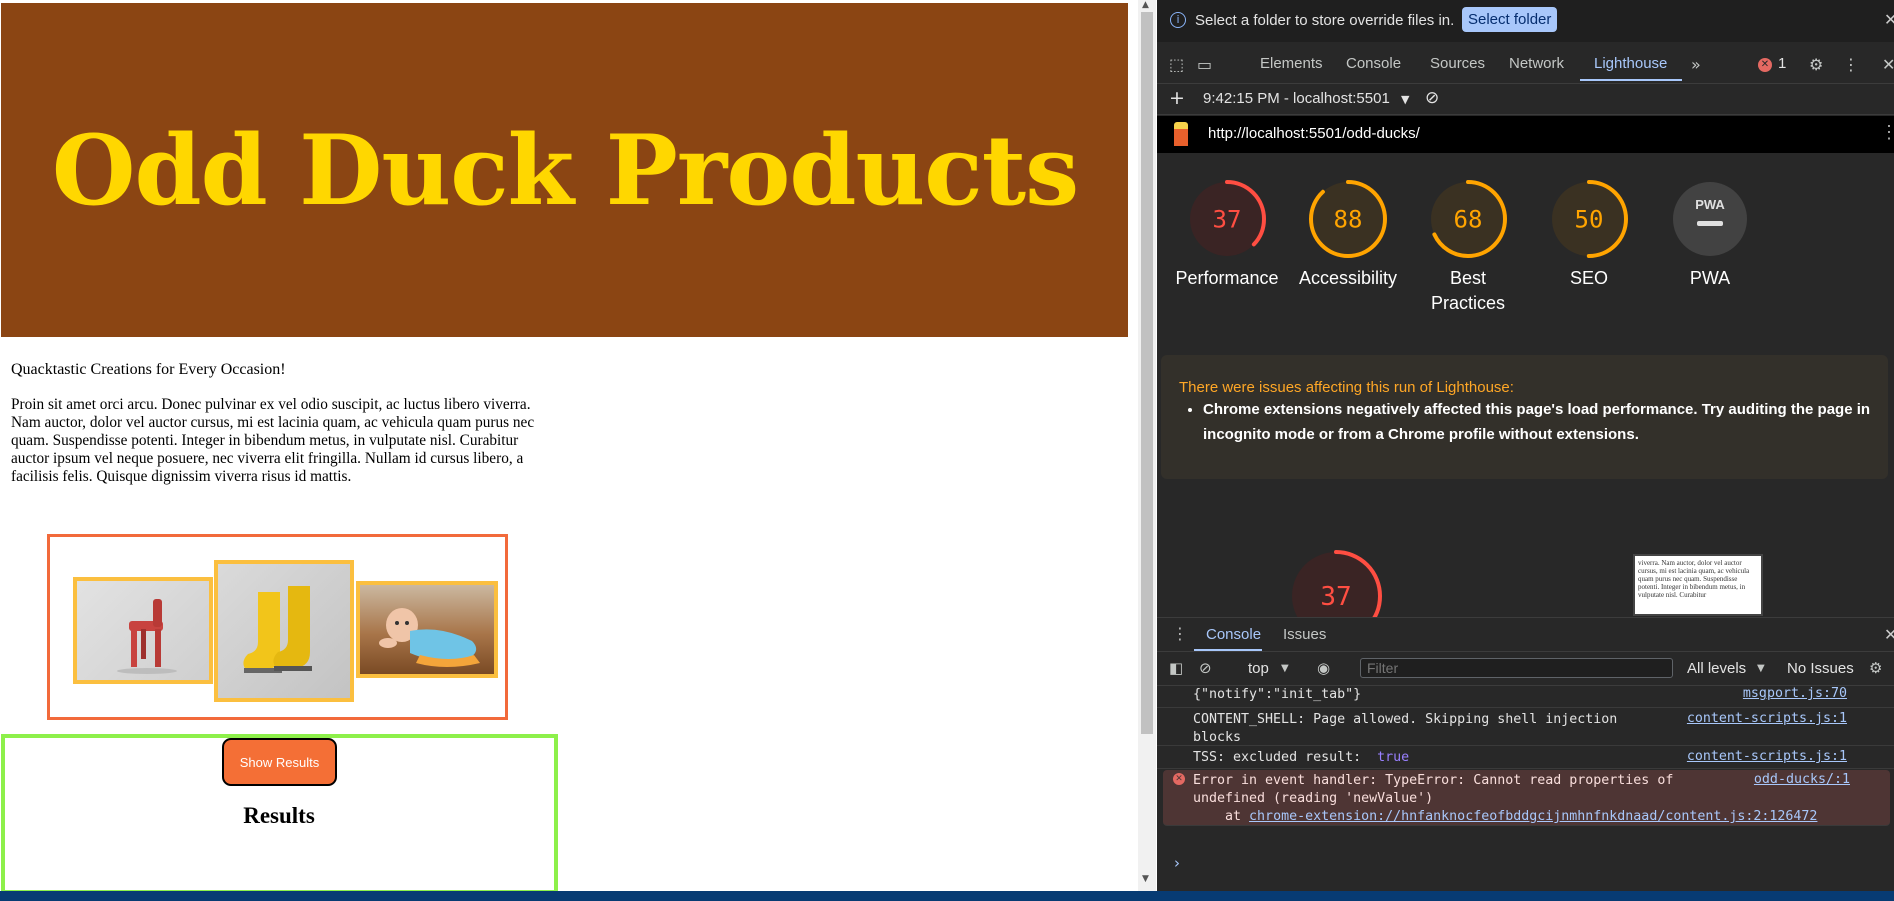 Image resolution: width=1894 pixels, height=901 pixels. Describe the element at coordinates (1291, 63) in the screenshot. I see `tab-elements: Elements` at that location.